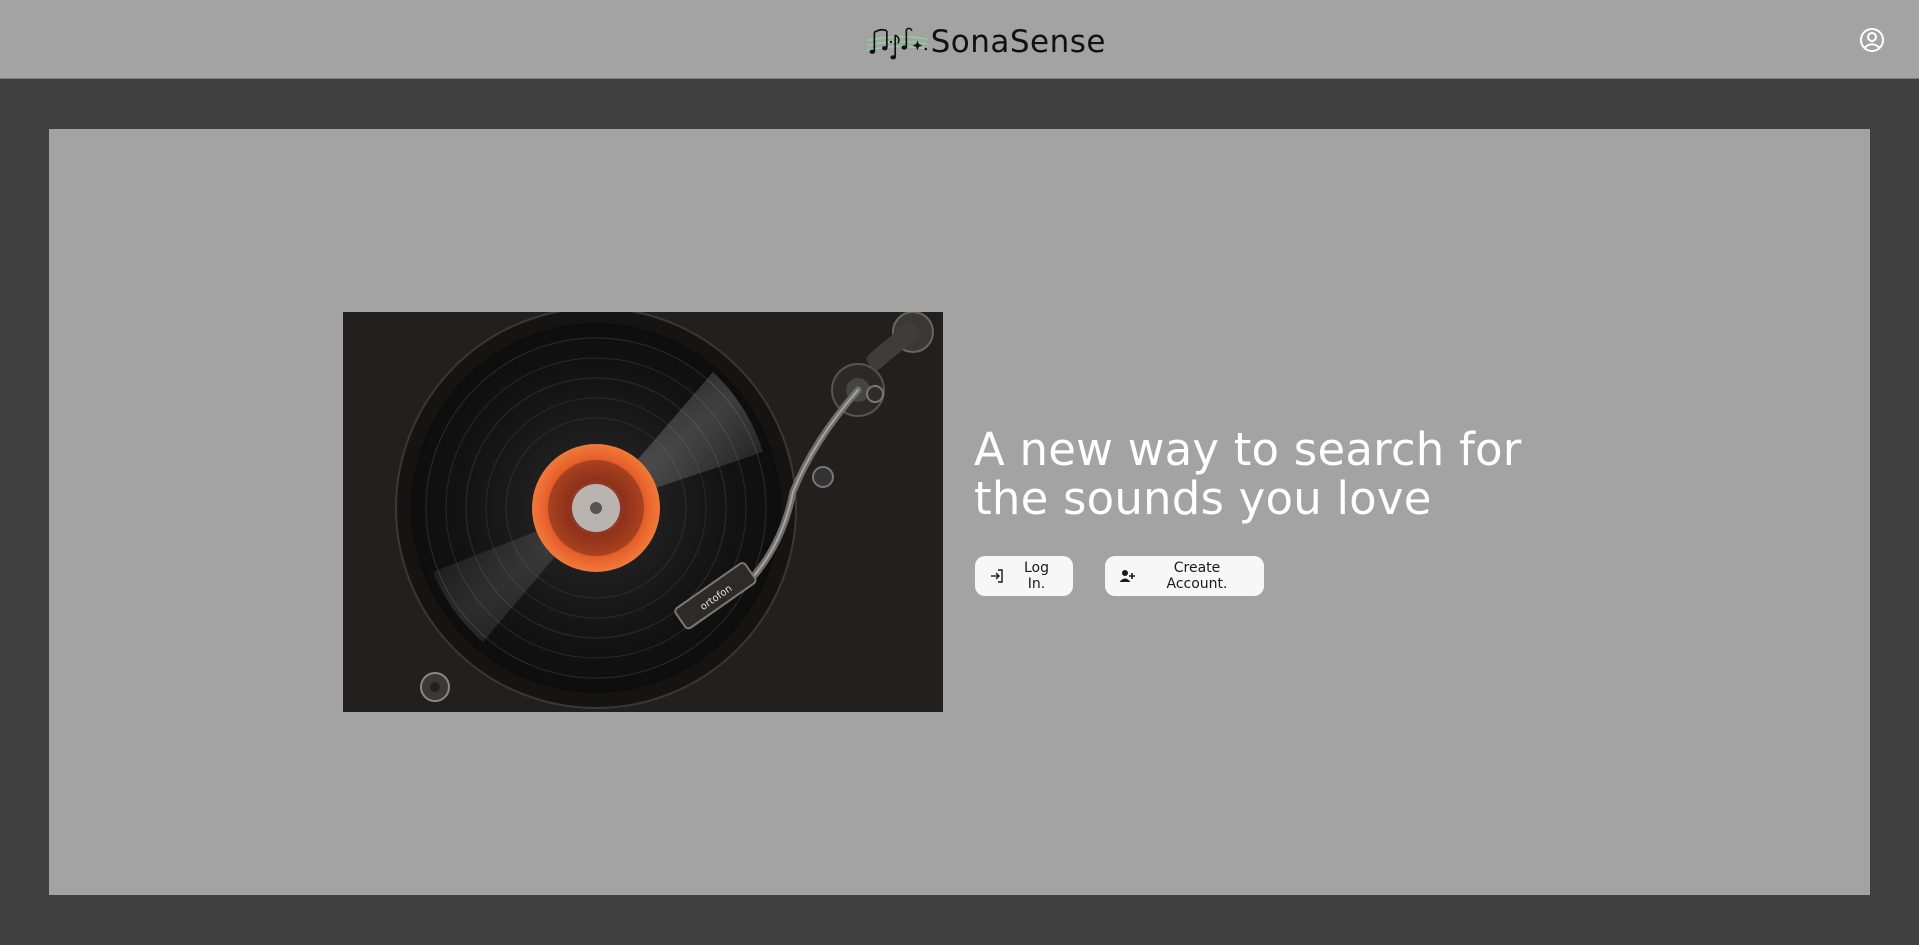 The width and height of the screenshot is (1919, 945). What do you see at coordinates (897, 43) in the screenshot?
I see `music-notes-icon` at bounding box center [897, 43].